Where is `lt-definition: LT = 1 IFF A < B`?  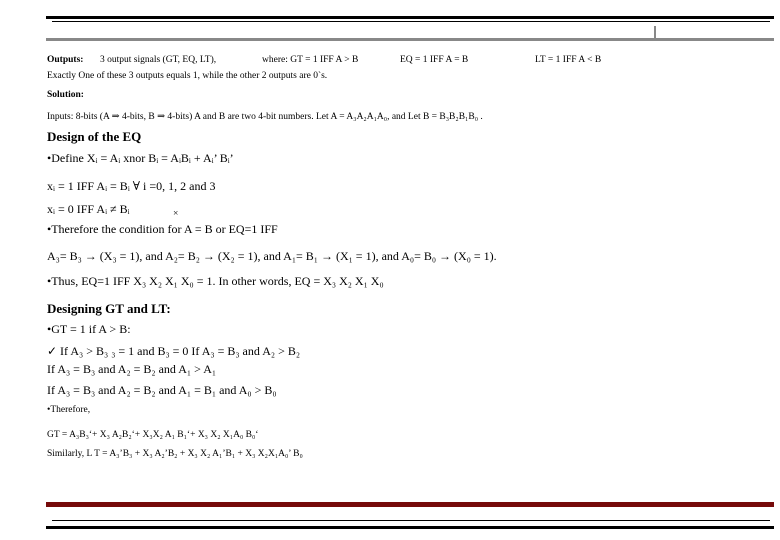 lt-definition: LT = 1 IFF A < B is located at coordinates (568, 60).